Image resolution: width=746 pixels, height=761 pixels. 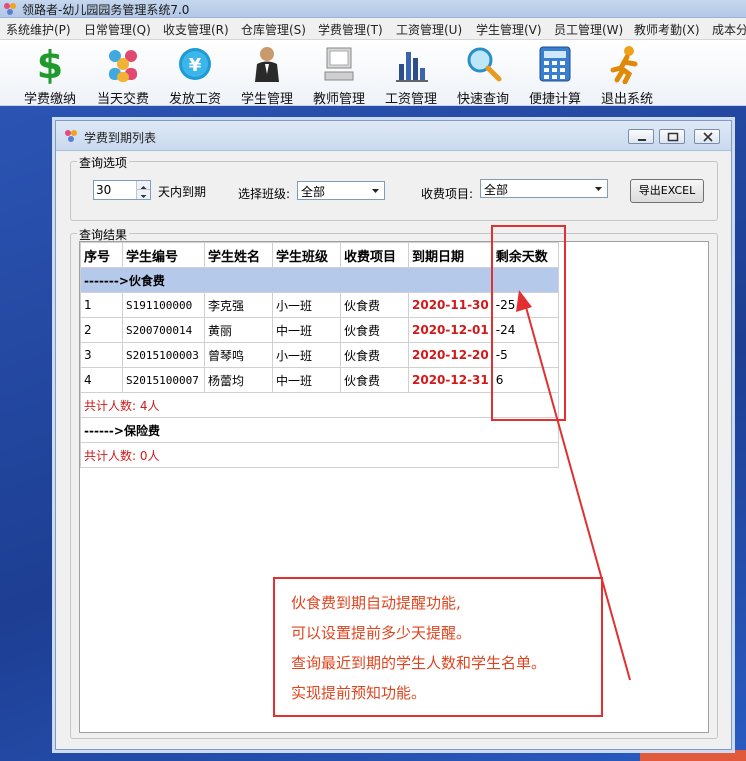 I want to click on callout-line: 查询最近到期的学生人数和学生名单。, so click(x=419, y=663).